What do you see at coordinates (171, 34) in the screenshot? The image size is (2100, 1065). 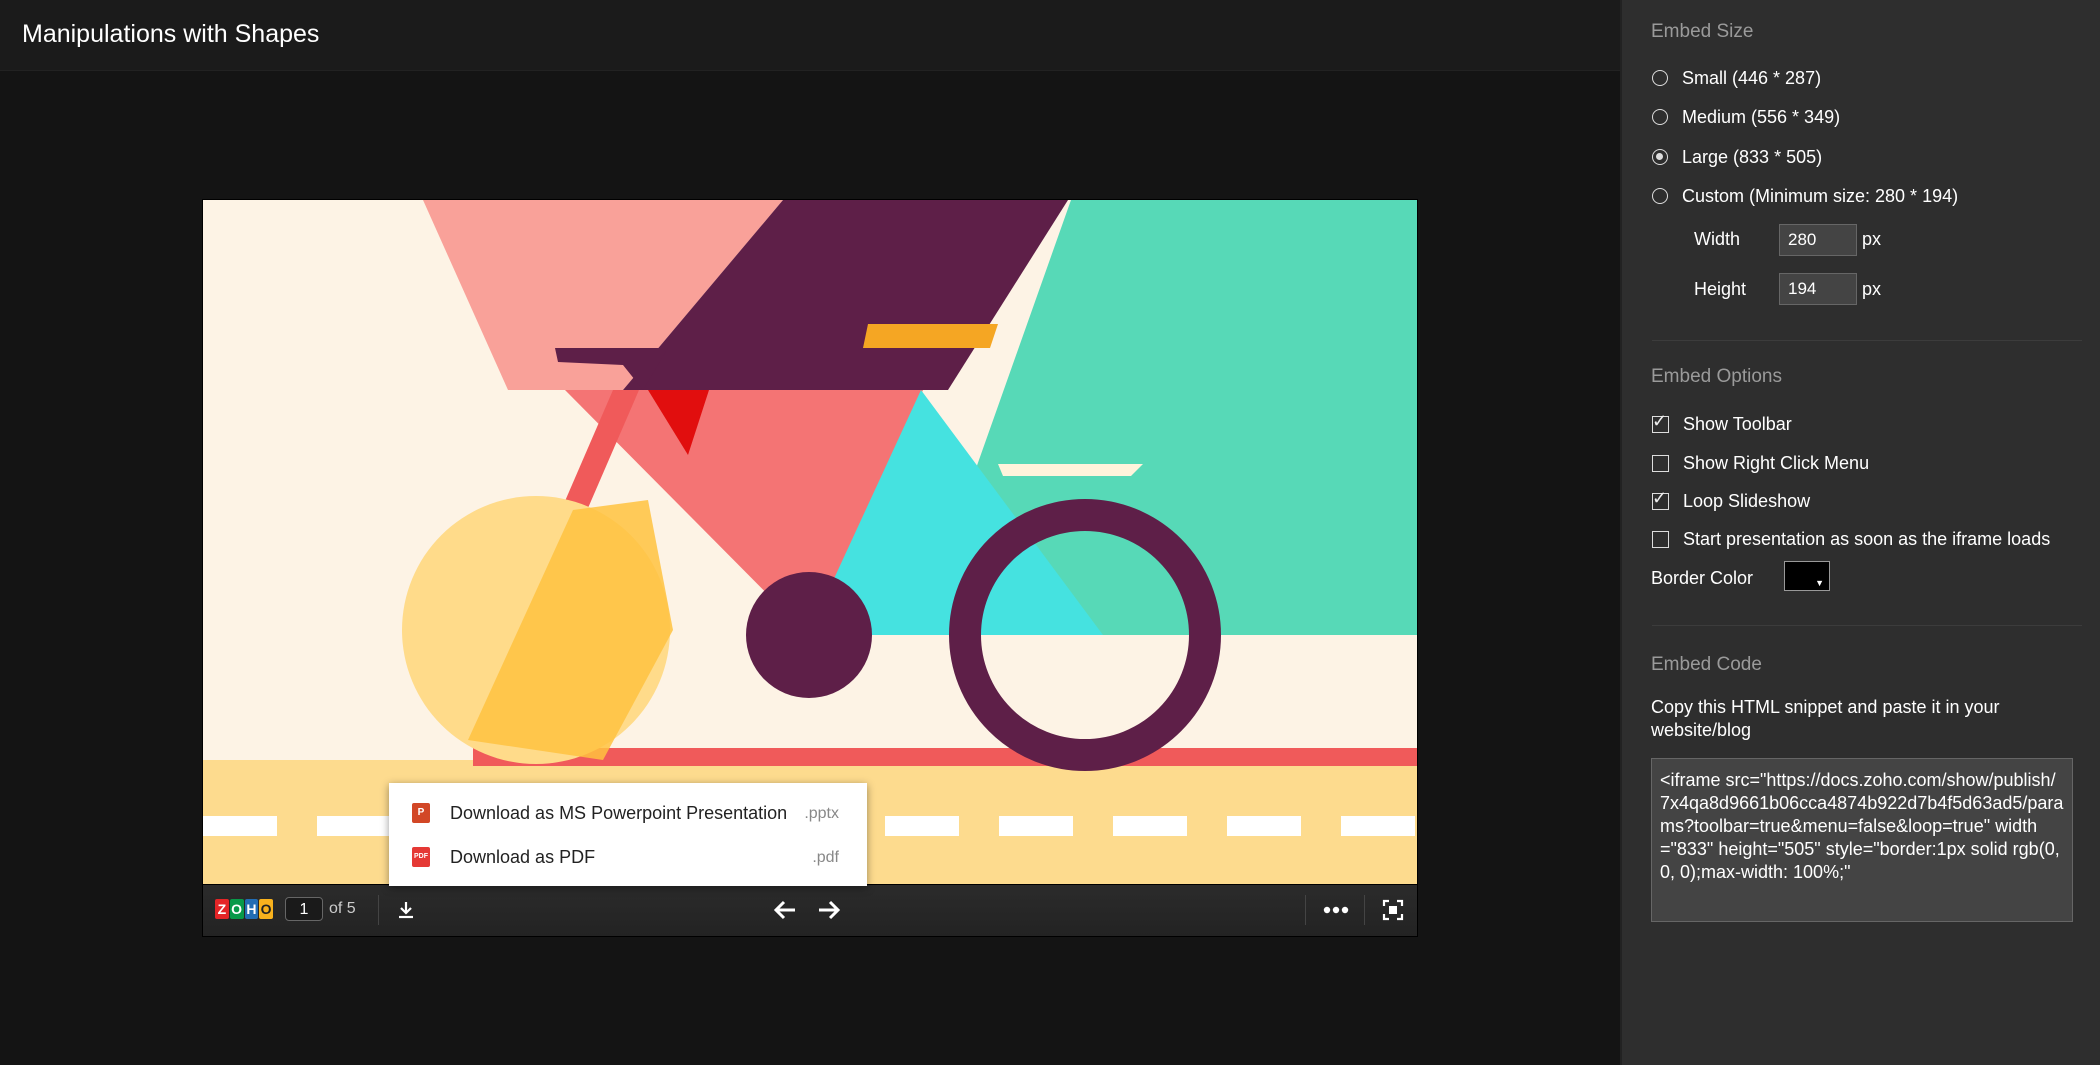 I see `page-title: Manipulations with Shapes` at bounding box center [171, 34].